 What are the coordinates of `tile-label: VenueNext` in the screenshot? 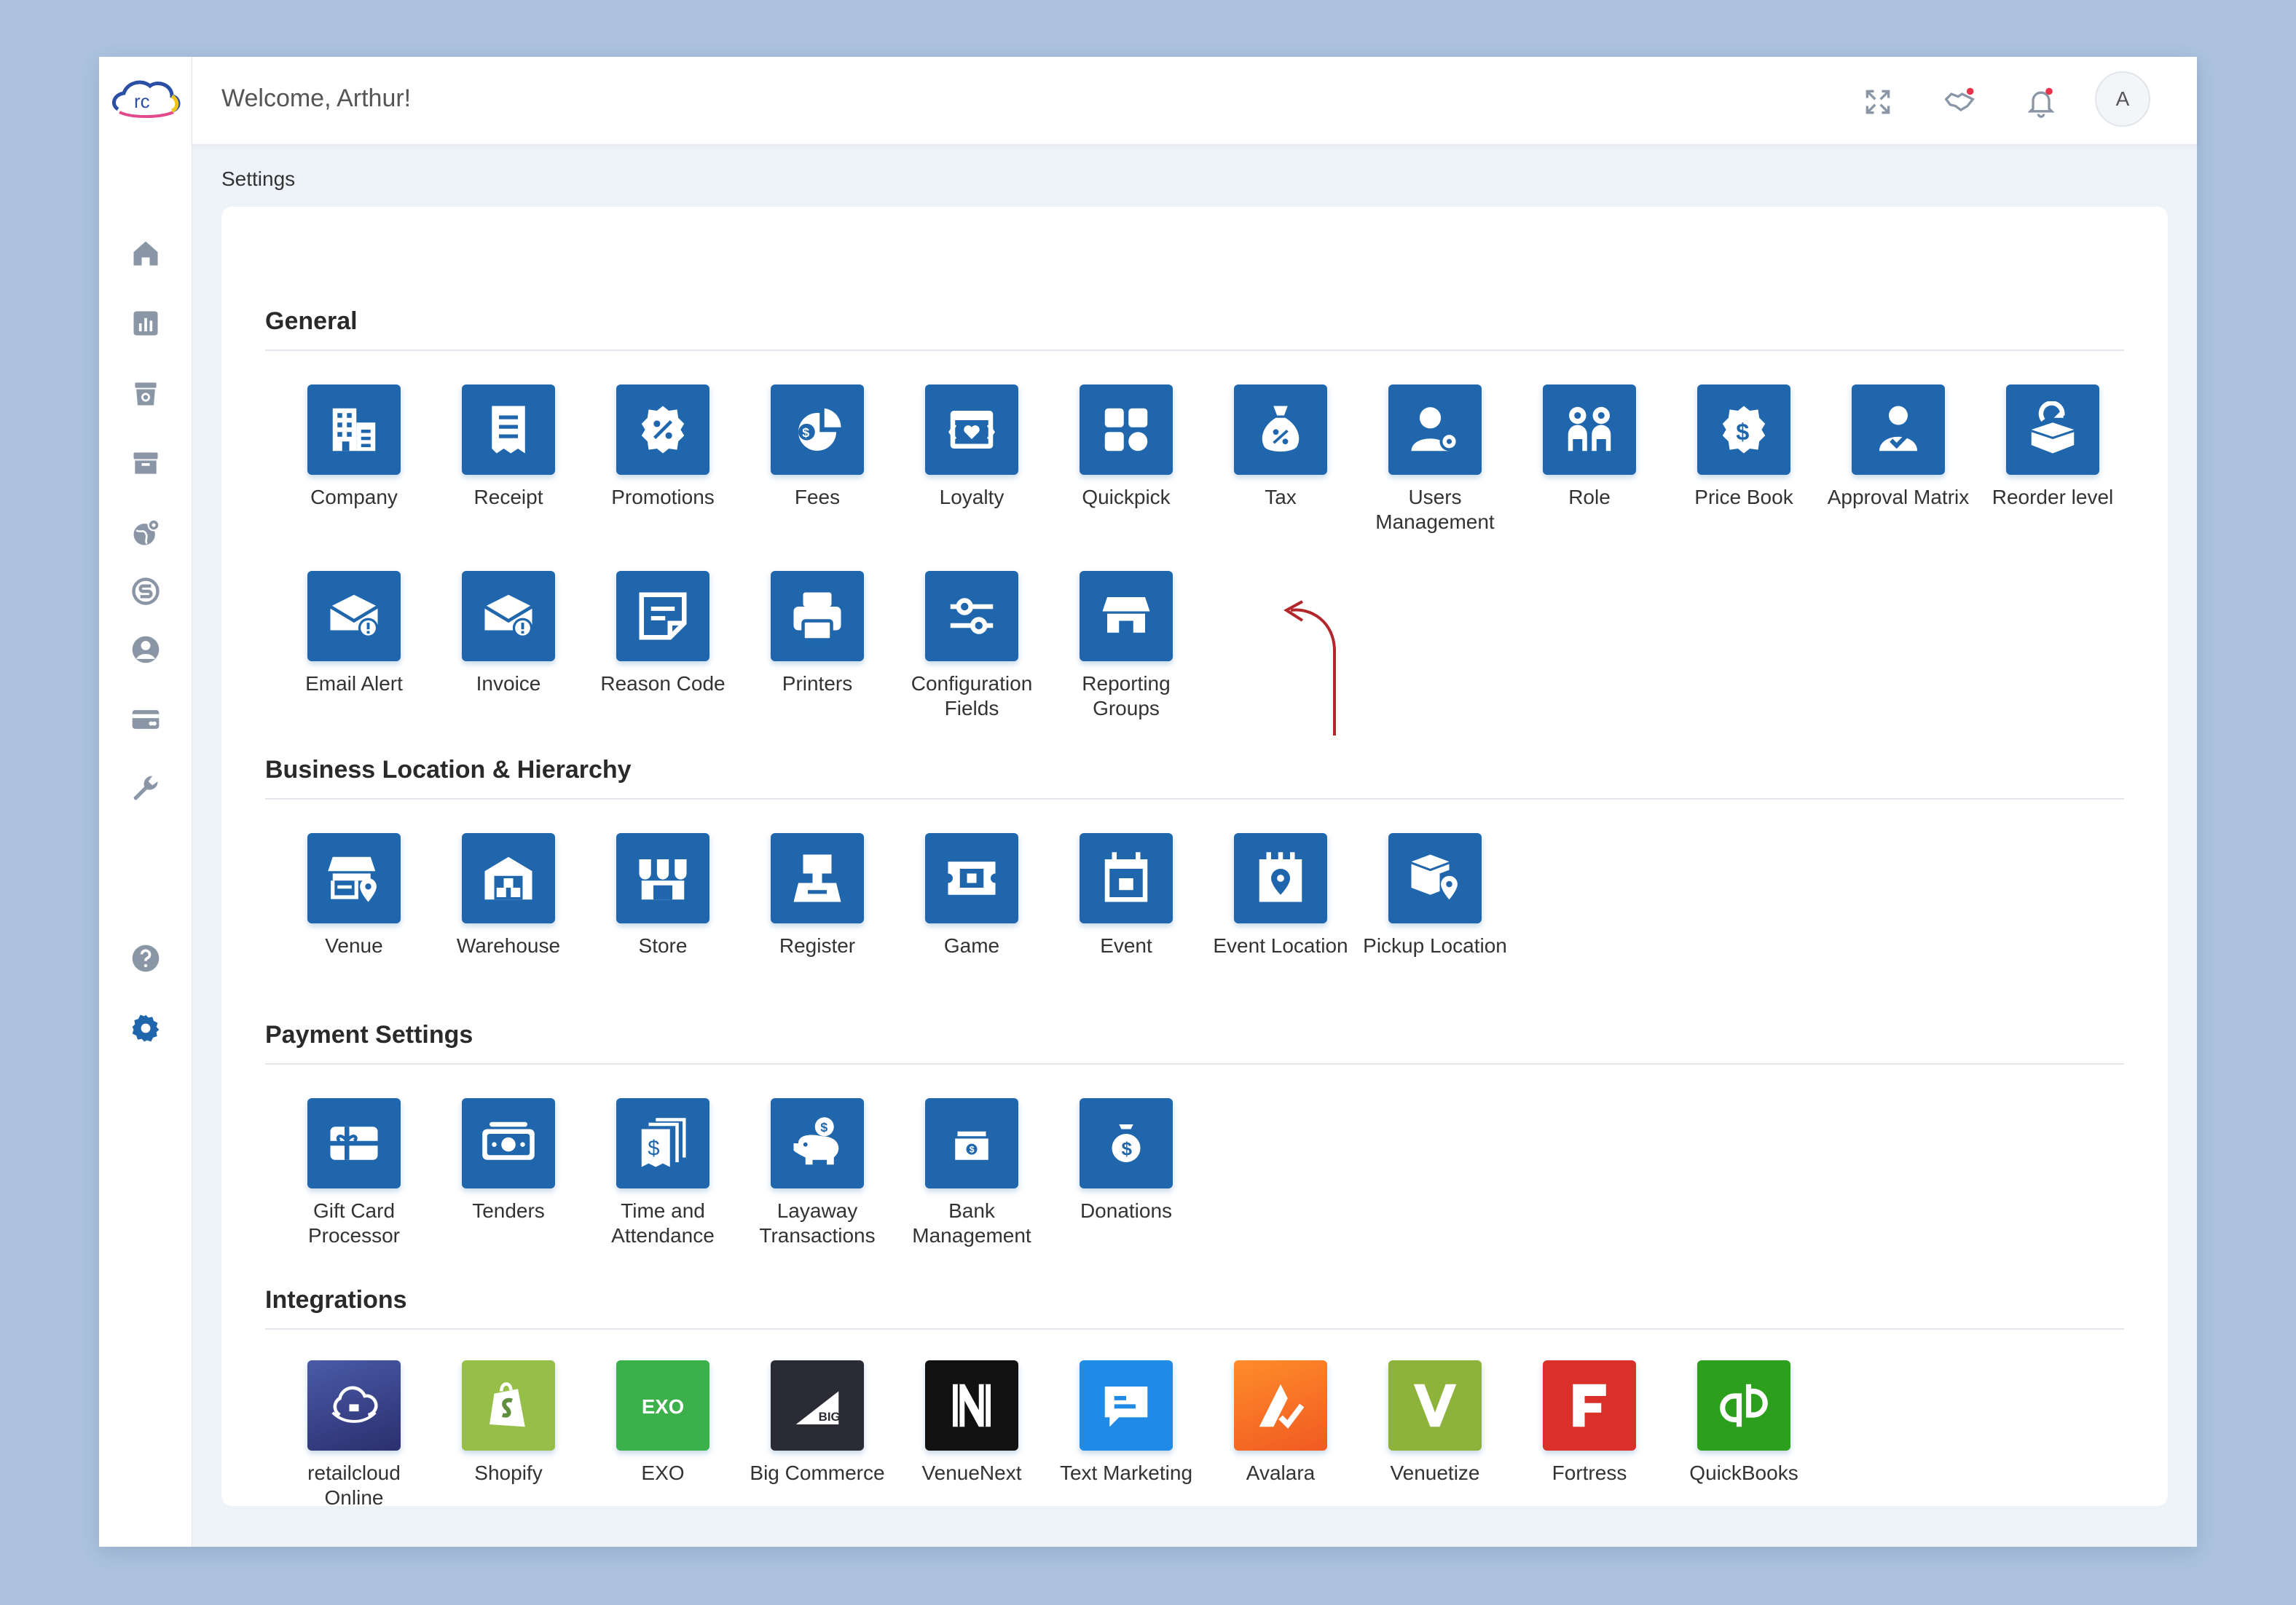 It's located at (972, 1473).